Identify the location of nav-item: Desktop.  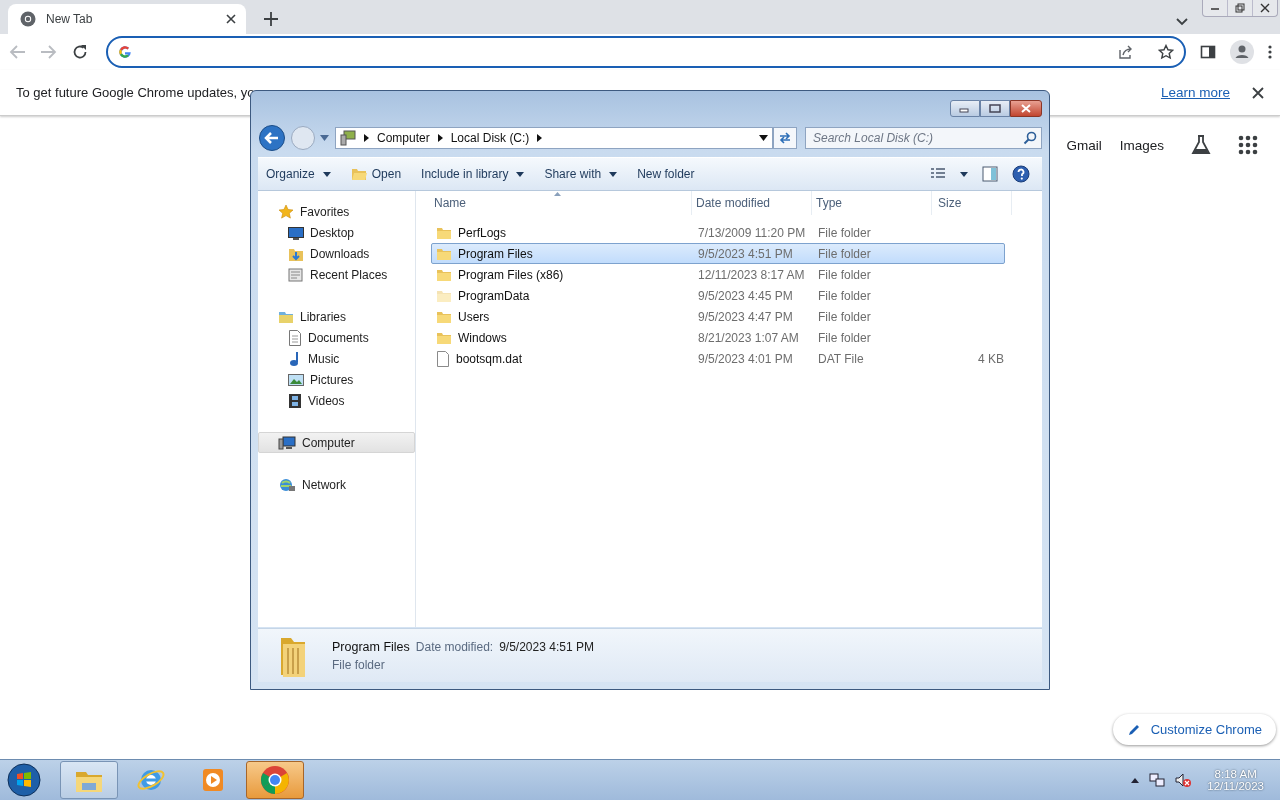
(336, 232).